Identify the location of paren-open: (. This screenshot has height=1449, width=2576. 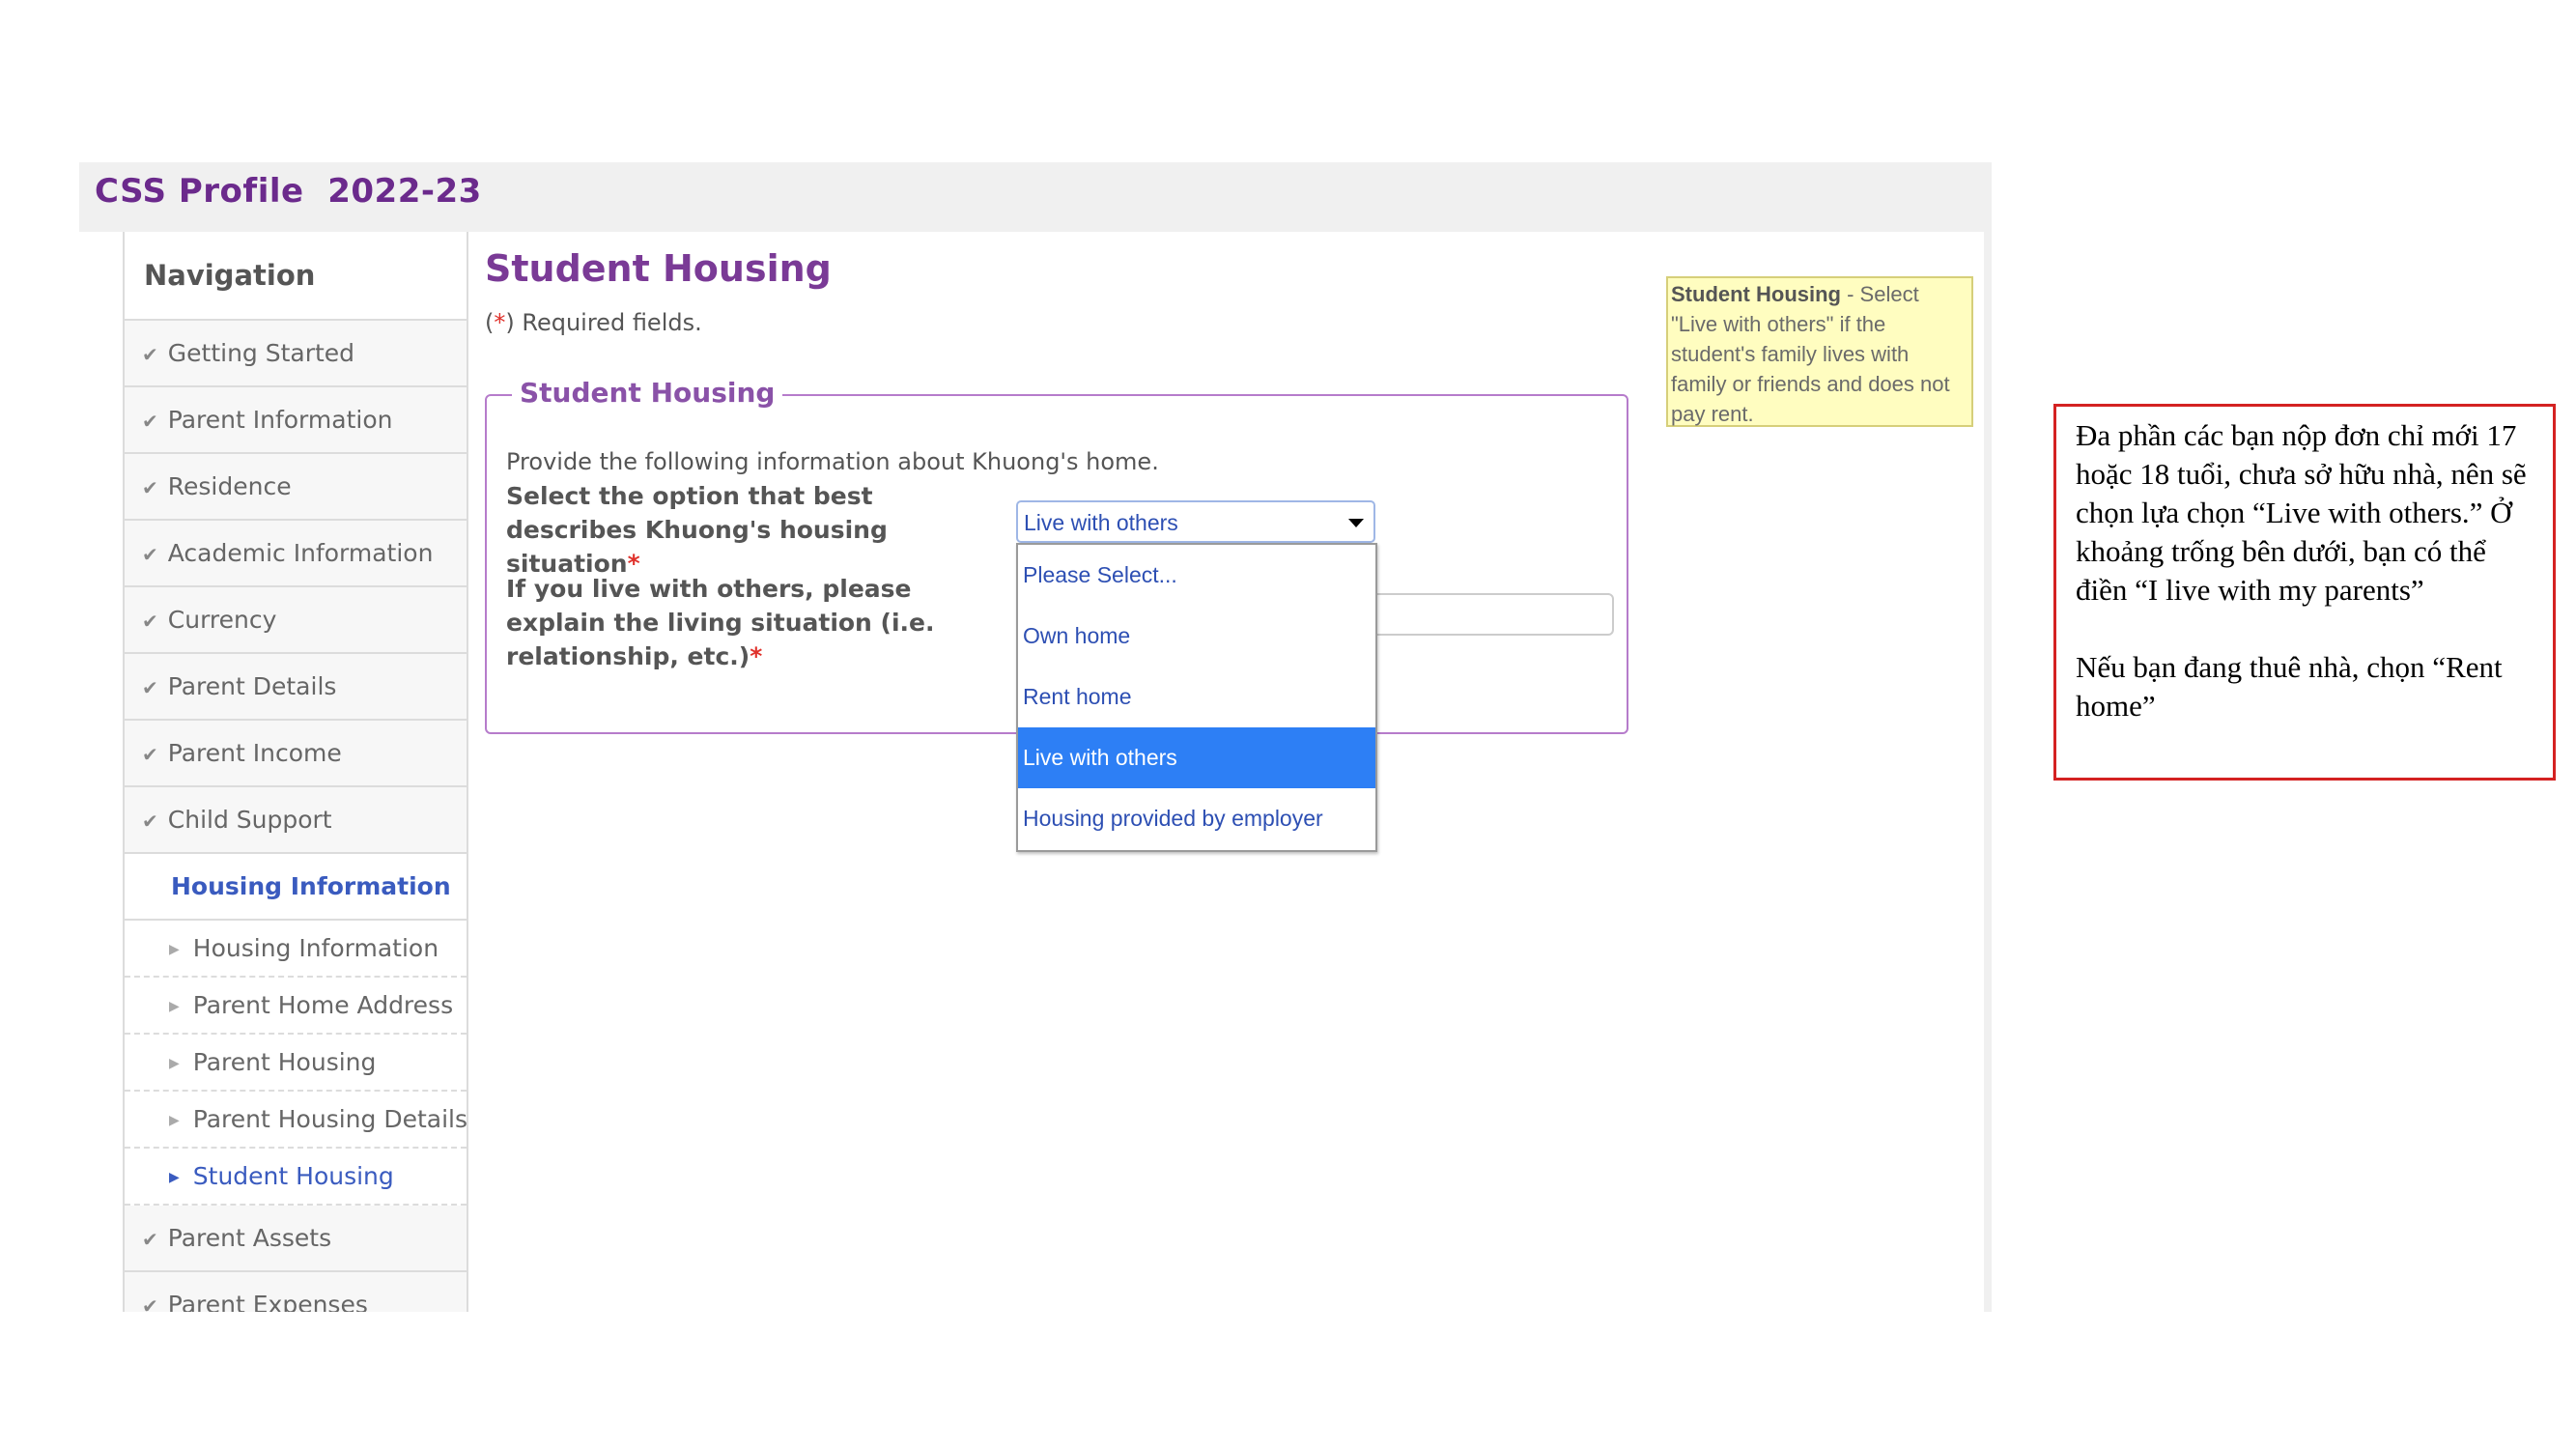
(490, 322).